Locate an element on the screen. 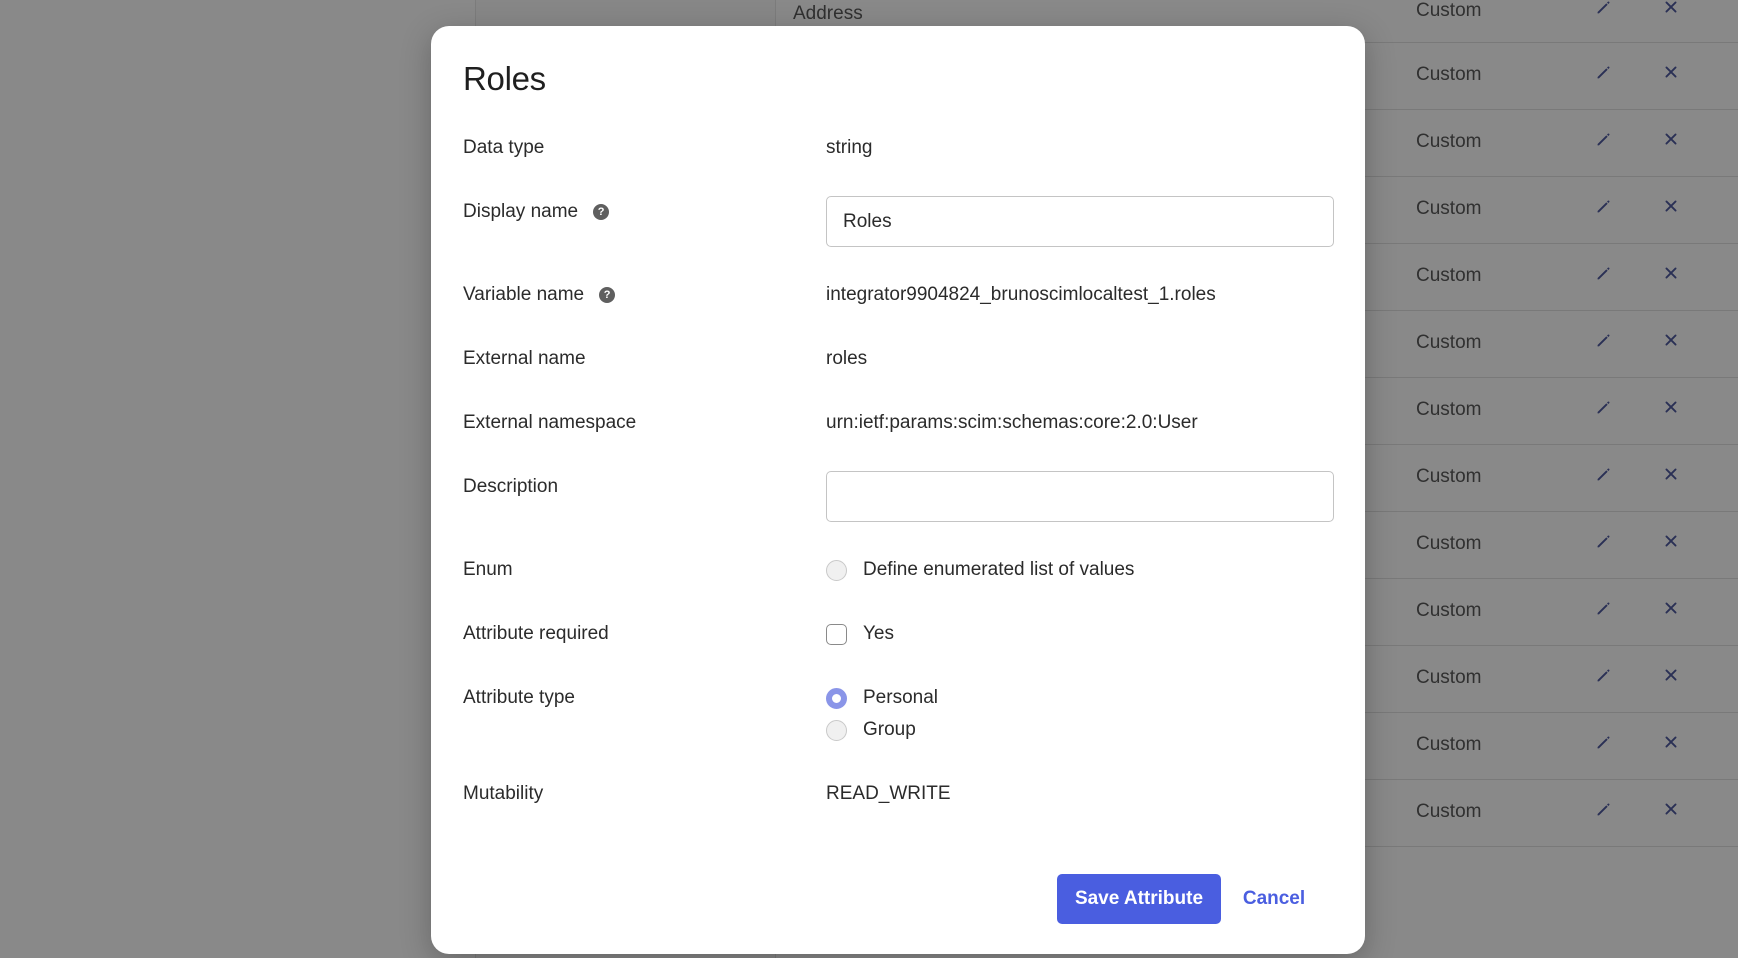 The image size is (1738, 958). group-option-label: Group is located at coordinates (889, 729).